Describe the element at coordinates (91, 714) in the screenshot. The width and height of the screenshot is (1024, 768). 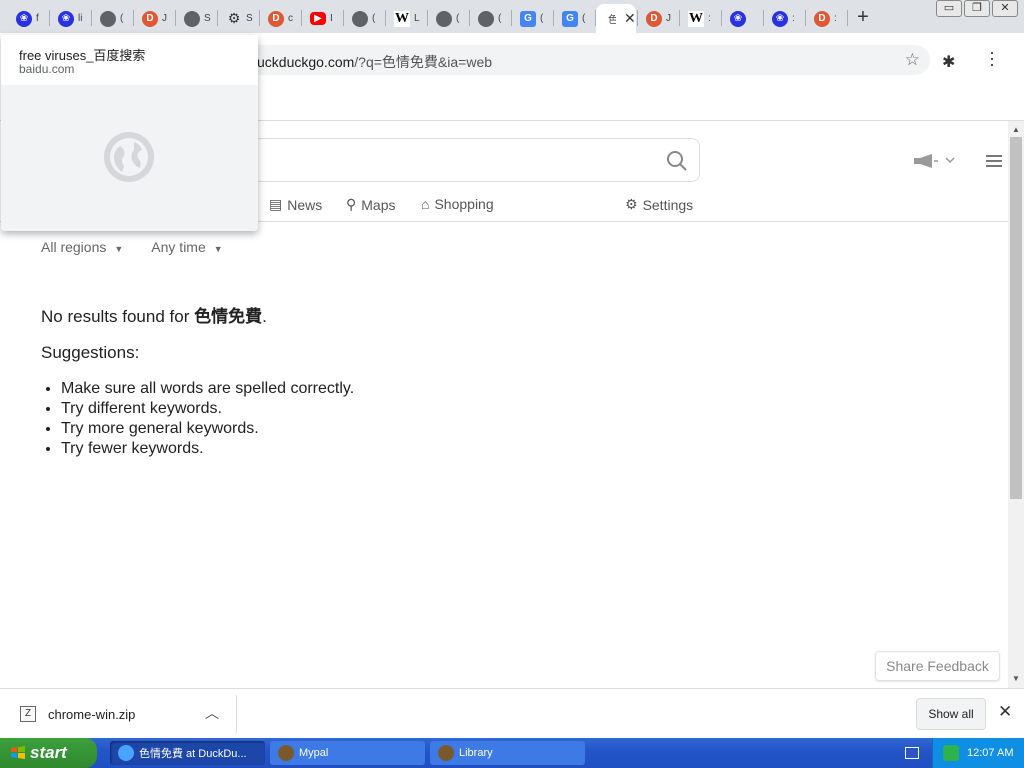
I see `download-filename: chrome-win.zip` at that location.